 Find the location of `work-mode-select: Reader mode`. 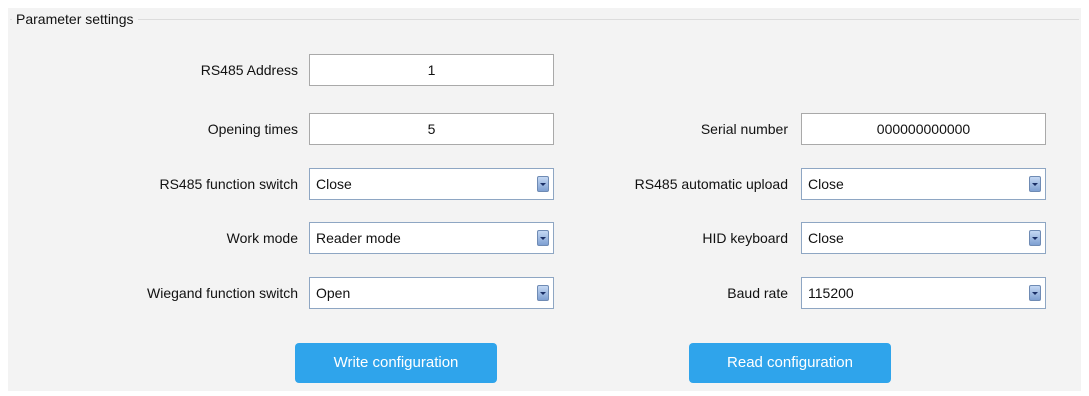

work-mode-select: Reader mode is located at coordinates (431, 238).